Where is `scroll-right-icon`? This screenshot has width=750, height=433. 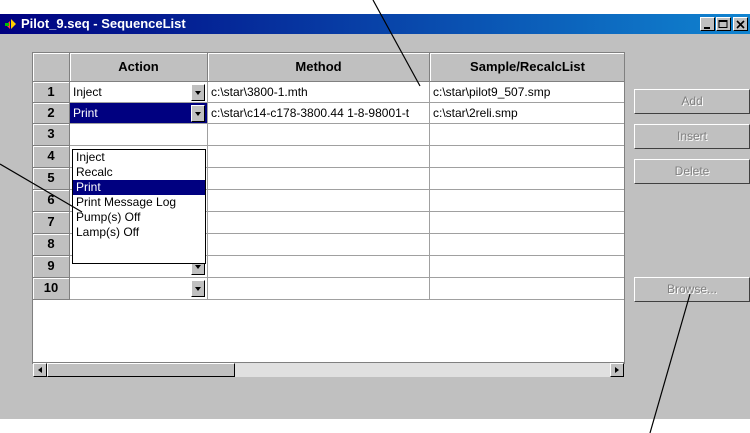 scroll-right-icon is located at coordinates (617, 370).